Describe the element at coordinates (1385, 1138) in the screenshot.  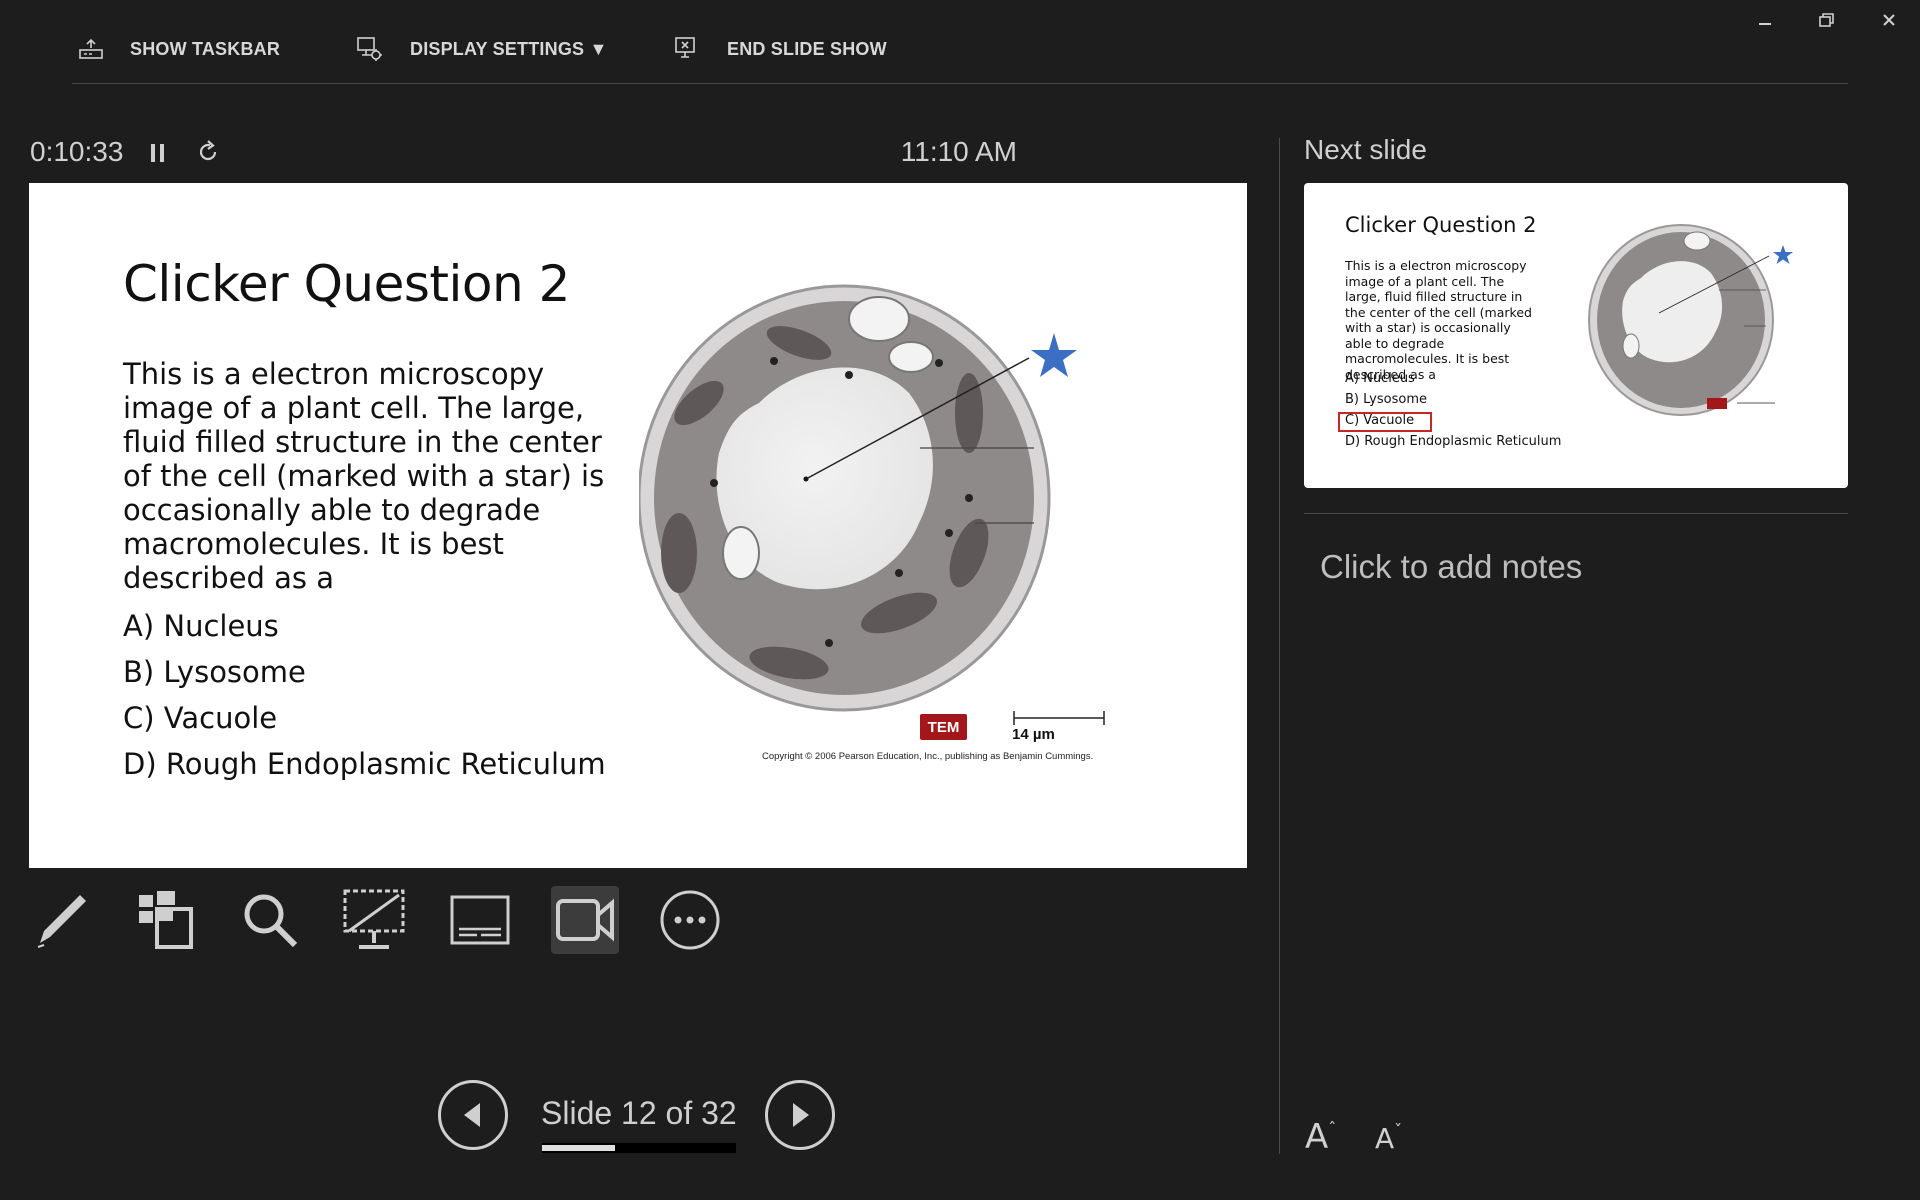
I see `decrease-font-label: A` at that location.